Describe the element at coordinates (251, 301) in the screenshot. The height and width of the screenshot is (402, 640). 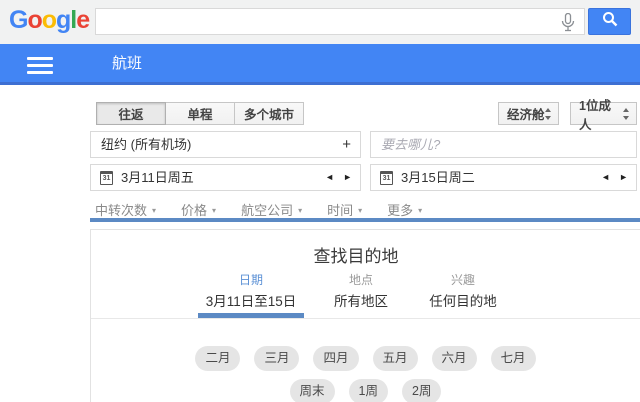
I see `tab-value: 3月11日至15日` at that location.